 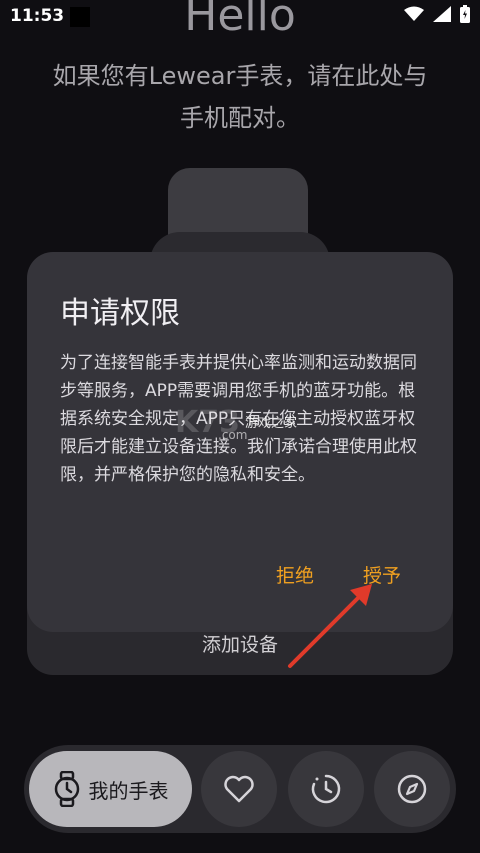 I want to click on heart-icon, so click(x=239, y=789).